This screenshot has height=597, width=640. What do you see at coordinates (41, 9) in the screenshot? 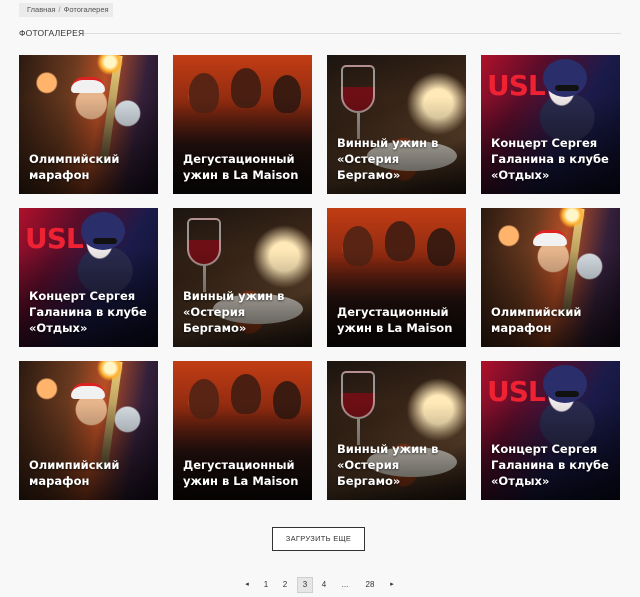
I see `breadcrumb-home-link: Главная` at bounding box center [41, 9].